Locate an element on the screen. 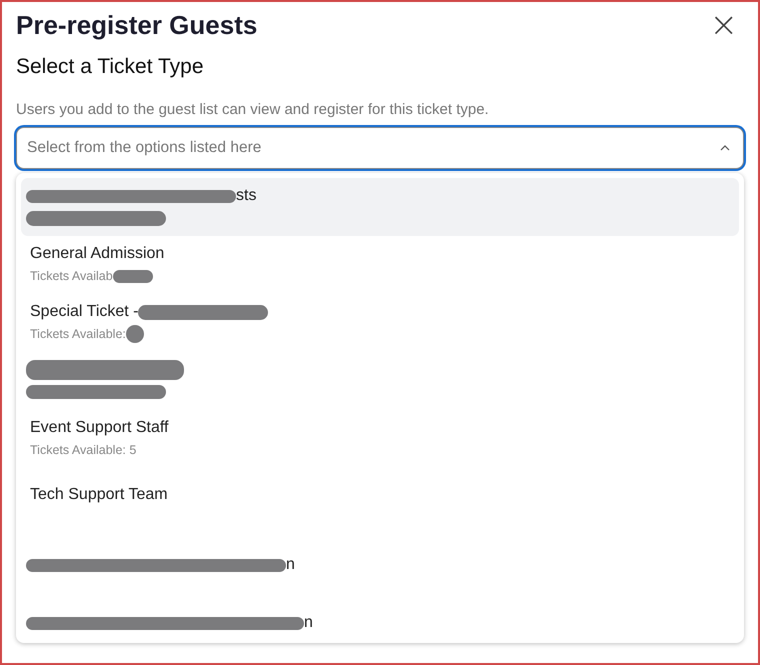  option-title: Event Support Staff is located at coordinates (99, 428).